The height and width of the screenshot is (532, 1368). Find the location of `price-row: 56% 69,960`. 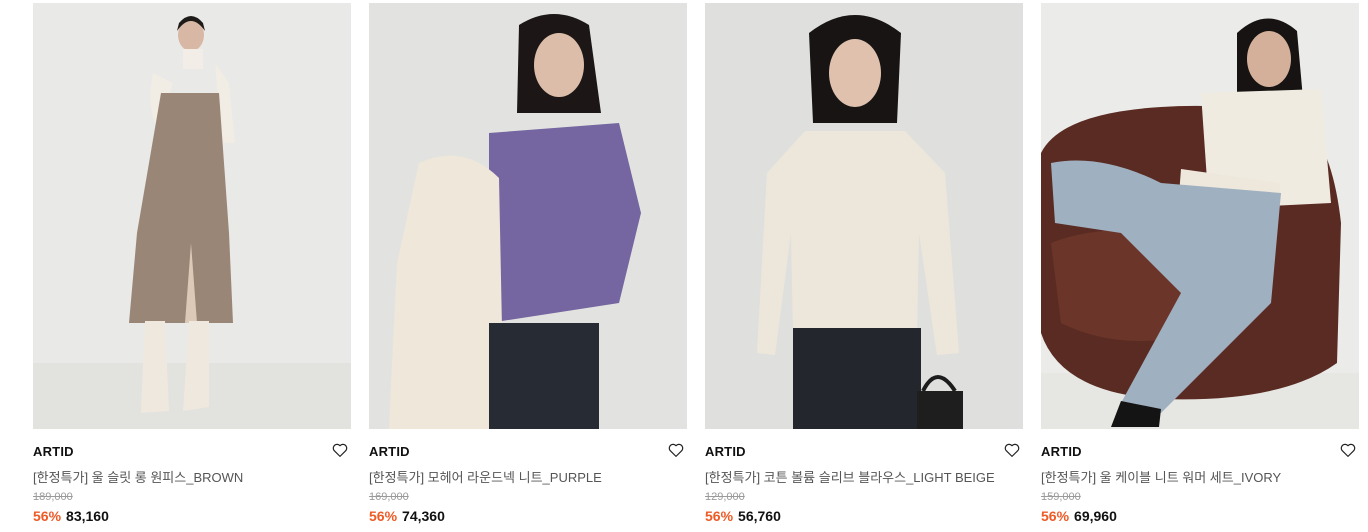

price-row: 56% 69,960 is located at coordinates (1079, 516).